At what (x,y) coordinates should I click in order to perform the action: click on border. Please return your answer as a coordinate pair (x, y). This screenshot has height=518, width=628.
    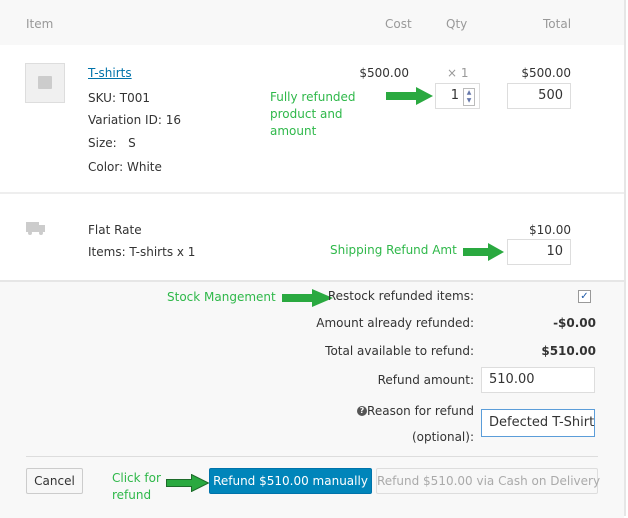
    Looking at the image, I should click on (625, 258).